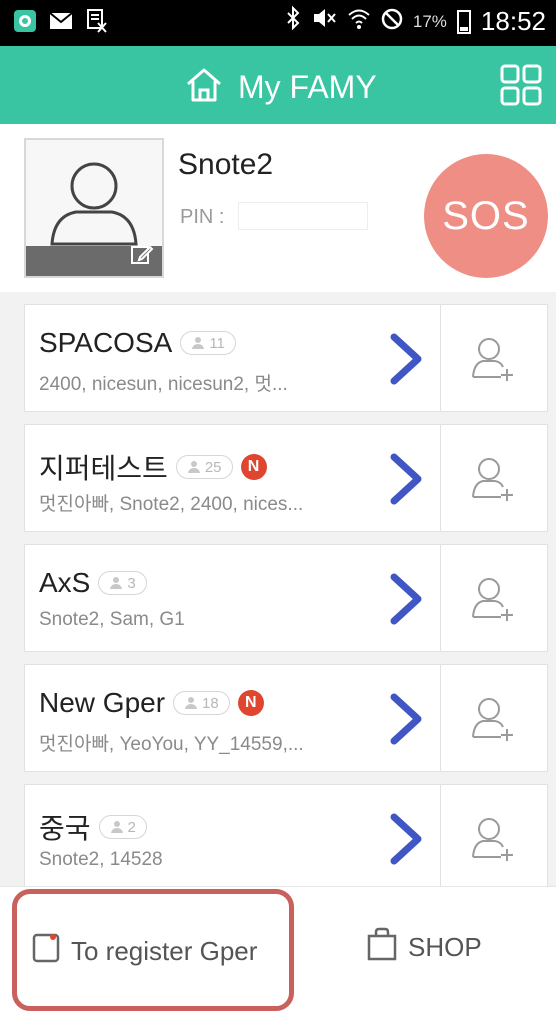 This screenshot has width=556, height=1014. What do you see at coordinates (278, 23) in the screenshot?
I see `status-bar: 17% 18:52` at bounding box center [278, 23].